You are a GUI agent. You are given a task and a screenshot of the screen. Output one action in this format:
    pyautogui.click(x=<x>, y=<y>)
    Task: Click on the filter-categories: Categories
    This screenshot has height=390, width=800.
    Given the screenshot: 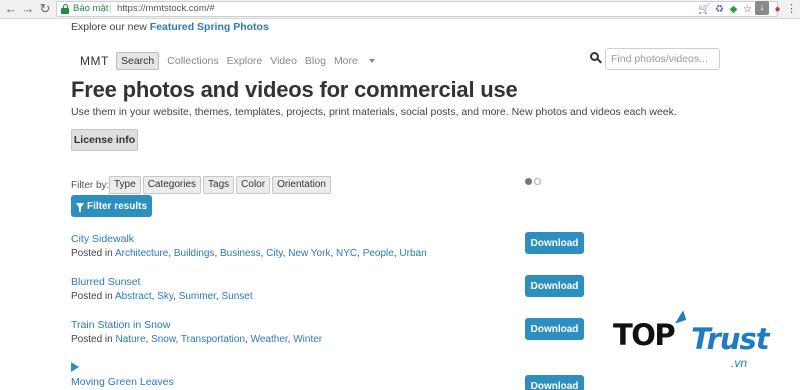 What is the action you would take?
    pyautogui.click(x=172, y=185)
    